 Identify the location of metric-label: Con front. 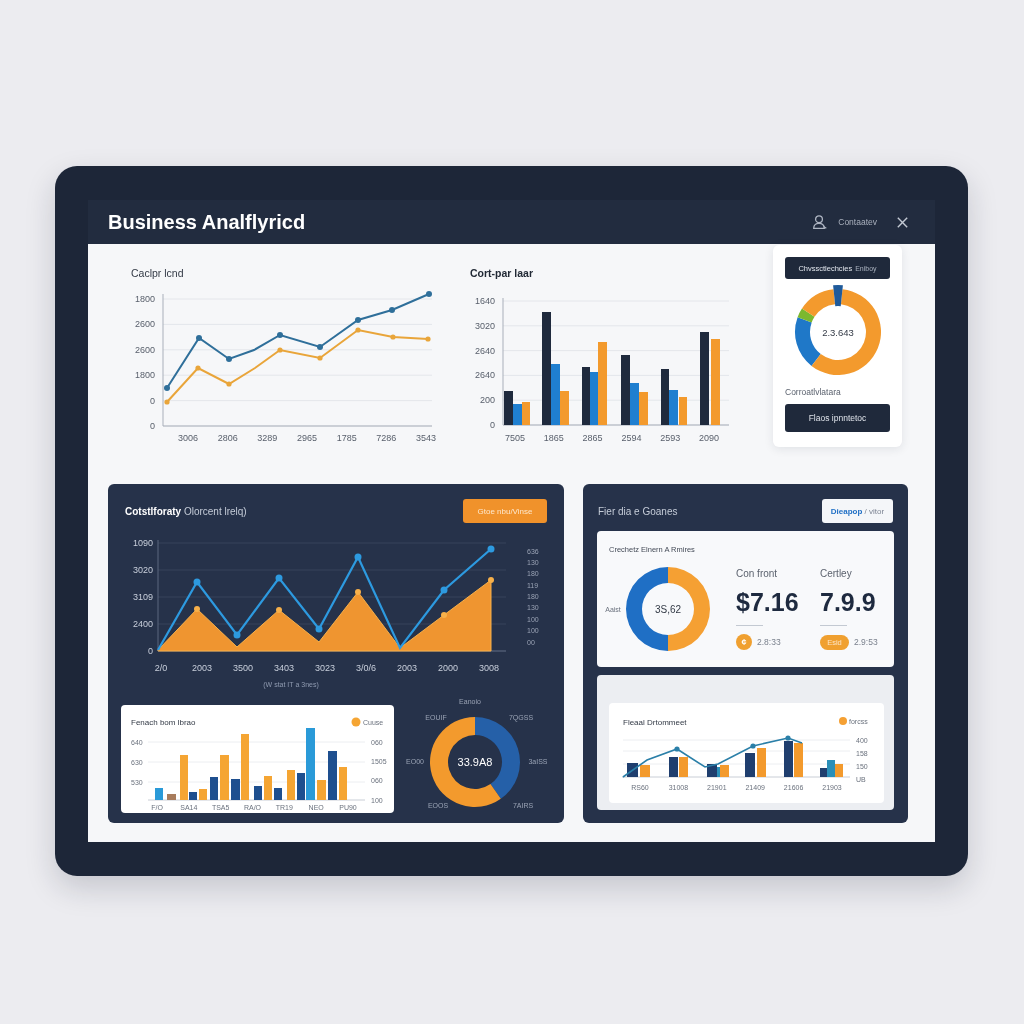
(757, 574).